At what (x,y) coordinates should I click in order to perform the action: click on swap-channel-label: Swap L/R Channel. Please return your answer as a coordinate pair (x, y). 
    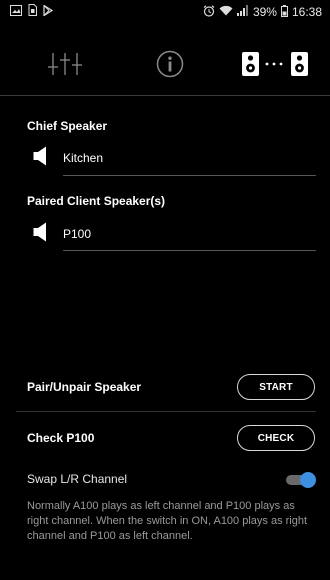
    Looking at the image, I should click on (77, 479).